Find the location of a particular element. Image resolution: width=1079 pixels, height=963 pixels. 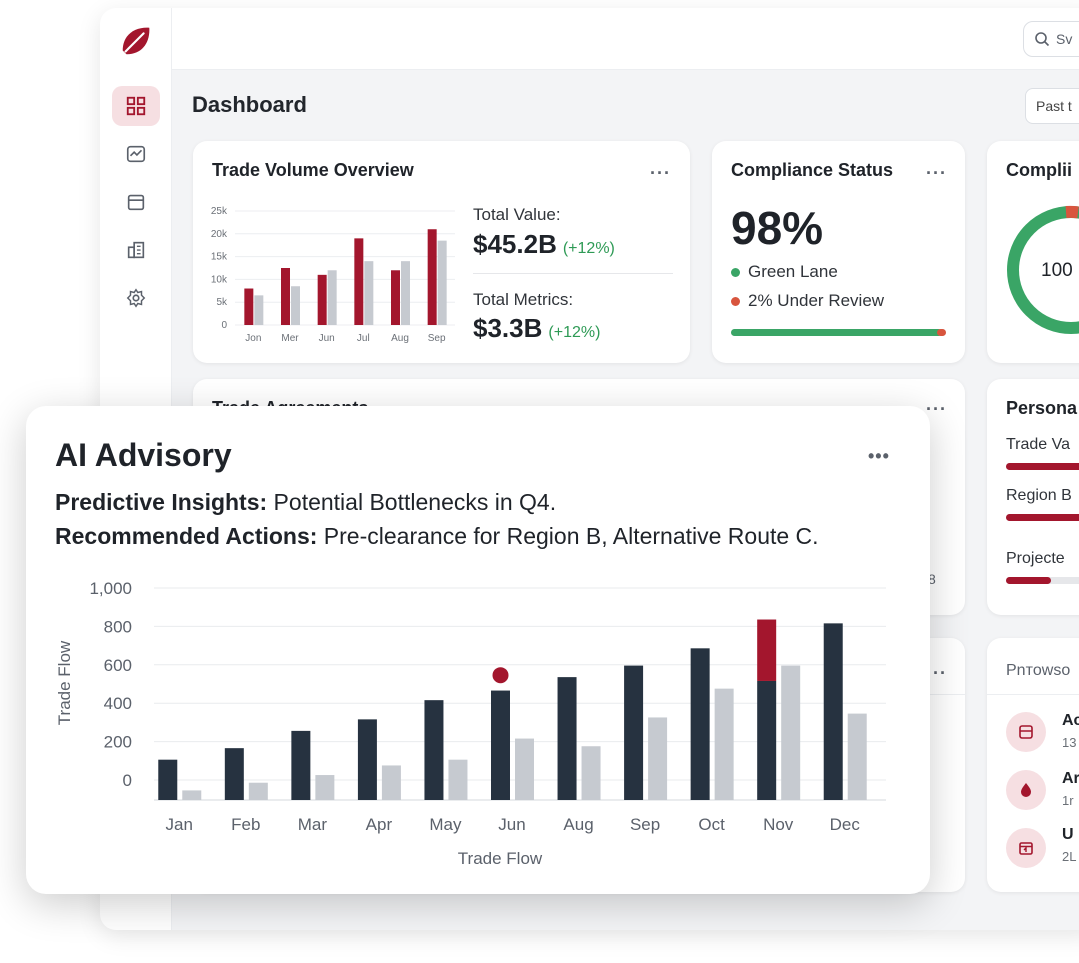

marker-point is located at coordinates (500, 675).